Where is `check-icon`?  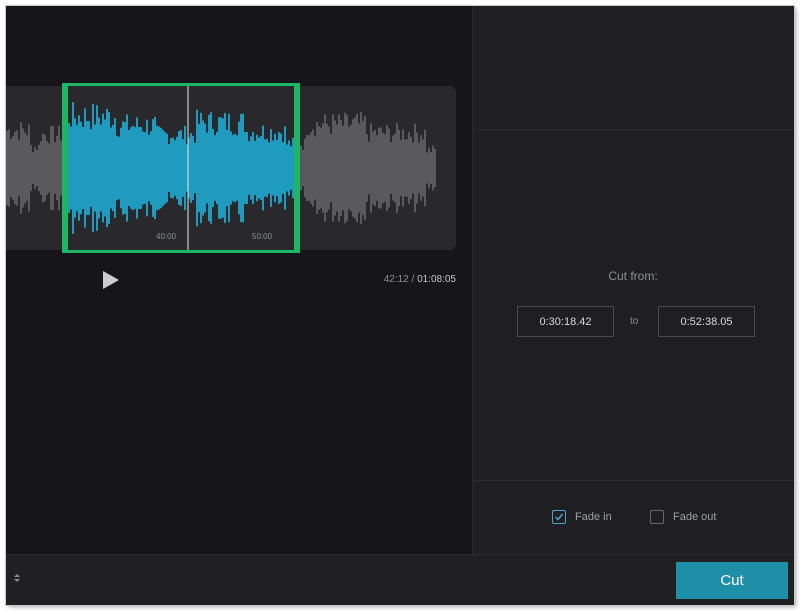
check-icon is located at coordinates (559, 517).